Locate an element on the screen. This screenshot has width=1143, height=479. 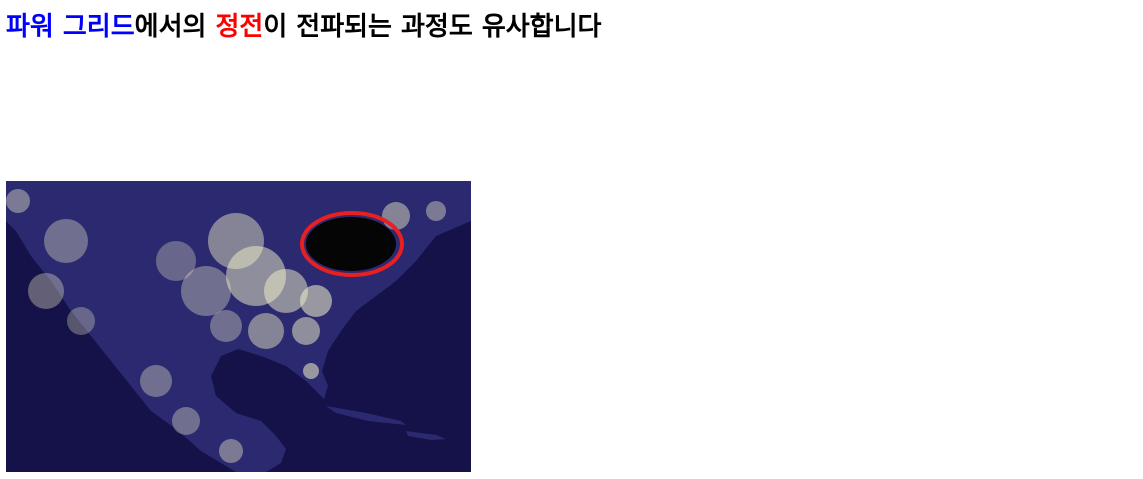
title-text-part-2: 이 전파되는 과정도 유사합니다 is located at coordinates (432, 27).